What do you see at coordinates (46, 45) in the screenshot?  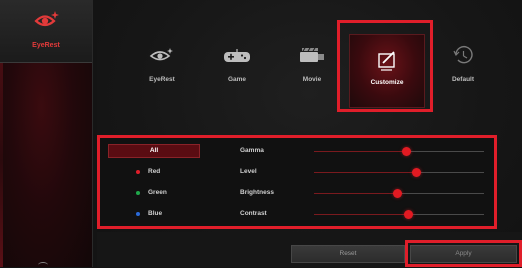 I see `sidebar-item-label: EyeRest` at bounding box center [46, 45].